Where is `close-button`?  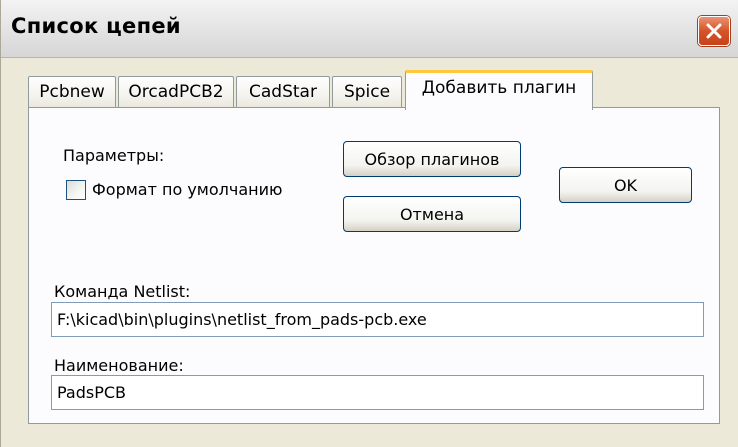 close-button is located at coordinates (714, 31).